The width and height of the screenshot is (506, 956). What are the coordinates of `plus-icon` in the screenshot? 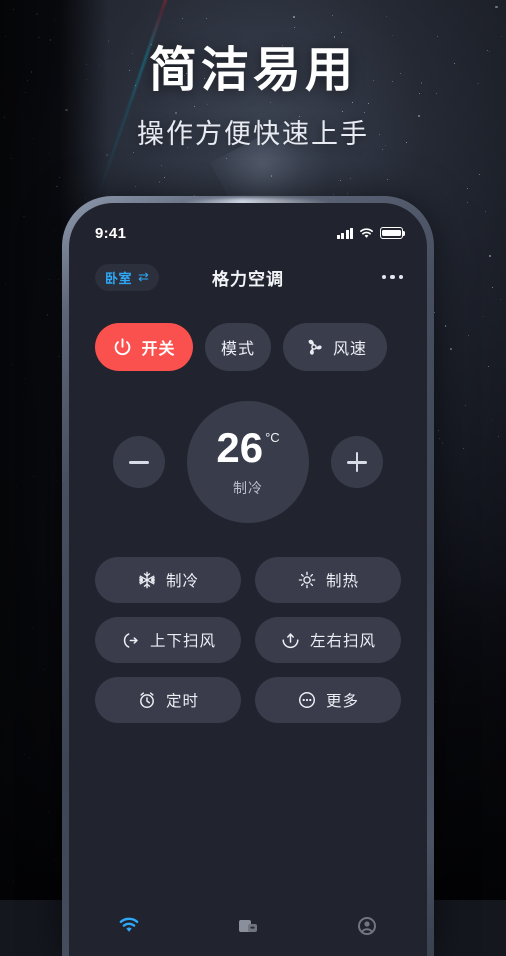 It's located at (357, 462).